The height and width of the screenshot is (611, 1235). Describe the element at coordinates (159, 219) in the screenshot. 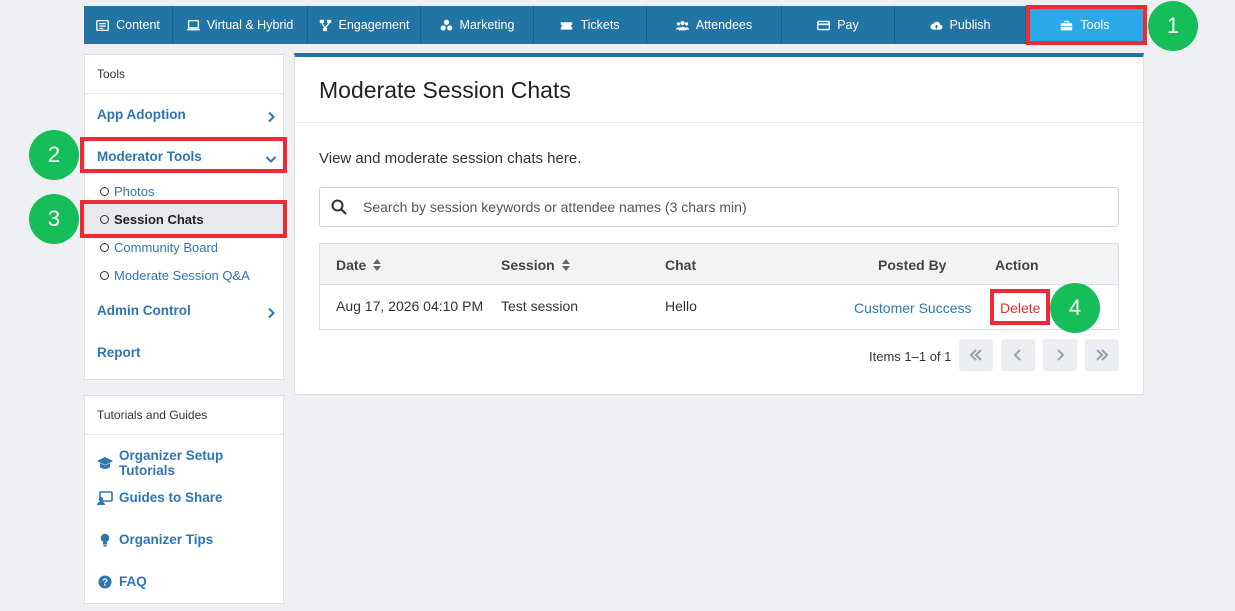

I see `session-chats-label: Session Chats` at that location.